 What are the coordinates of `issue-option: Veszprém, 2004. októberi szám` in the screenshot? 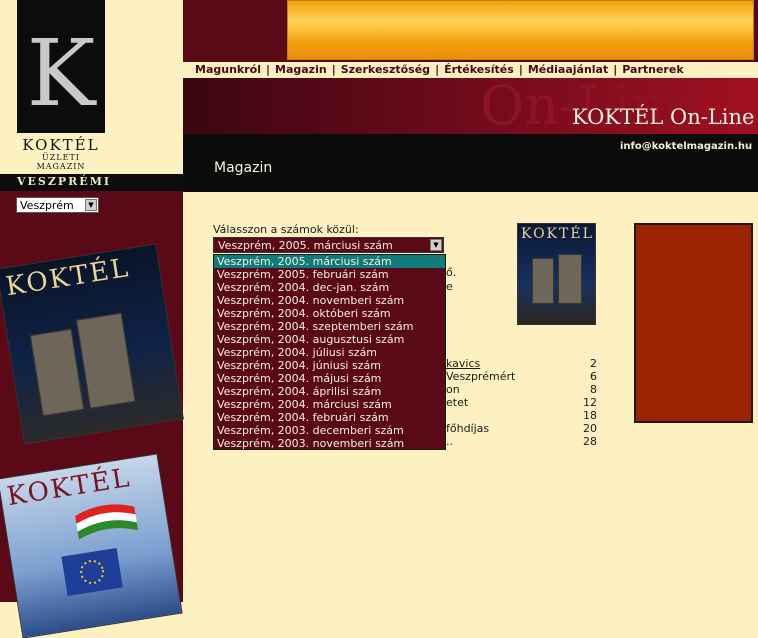 It's located at (329, 313).